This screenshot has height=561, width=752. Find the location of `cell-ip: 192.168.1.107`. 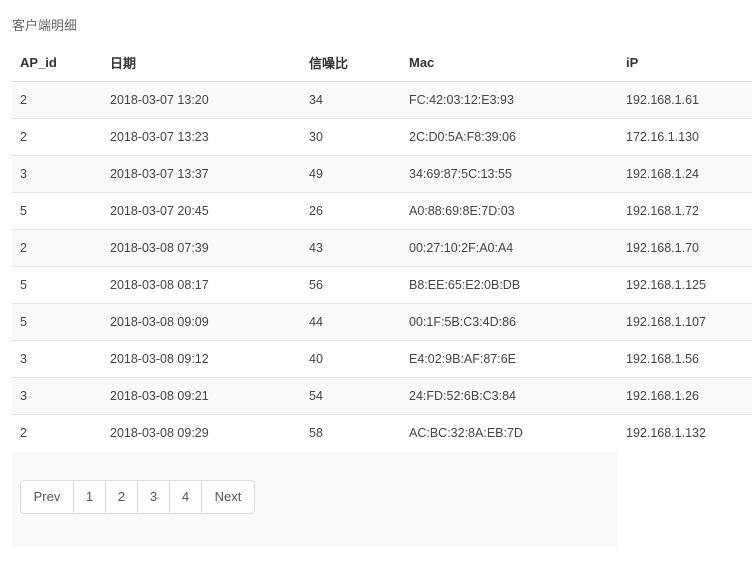

cell-ip: 192.168.1.107 is located at coordinates (685, 322).